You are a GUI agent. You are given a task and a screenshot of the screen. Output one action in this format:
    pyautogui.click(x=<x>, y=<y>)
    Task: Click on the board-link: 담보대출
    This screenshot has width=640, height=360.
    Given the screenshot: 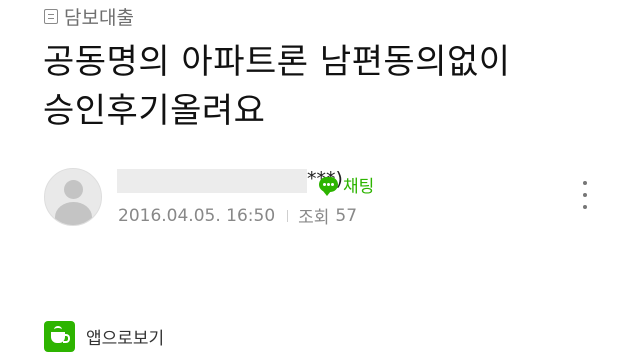 What is the action you would take?
    pyautogui.click(x=89, y=16)
    